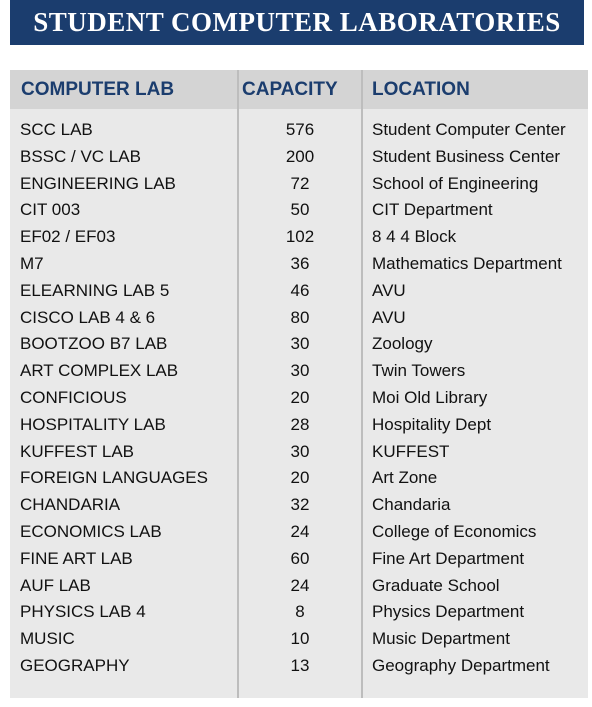 Image resolution: width=592 pixels, height=707 pixels. I want to click on lab-name-cell: BSSC / VC LAB, so click(80, 156).